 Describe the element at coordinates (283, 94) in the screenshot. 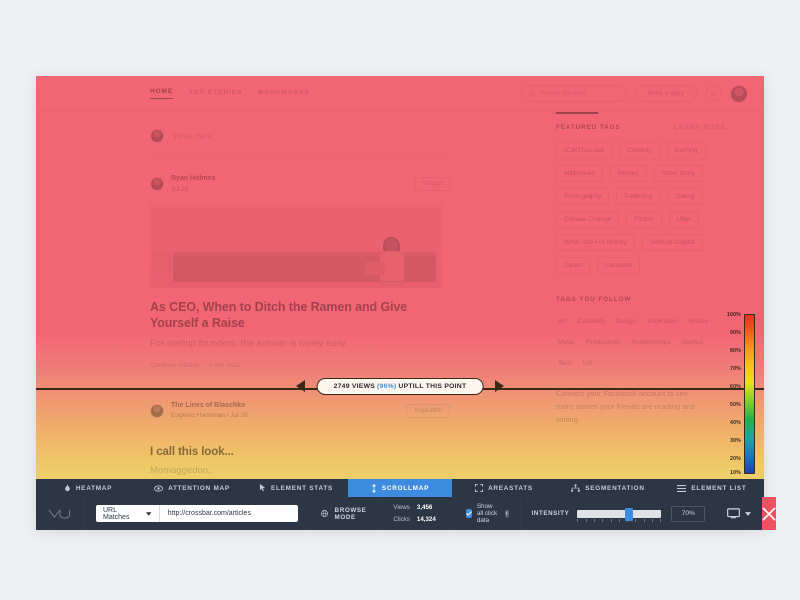

I see `nav-link-bookmarks: BOOKMARKS` at that location.